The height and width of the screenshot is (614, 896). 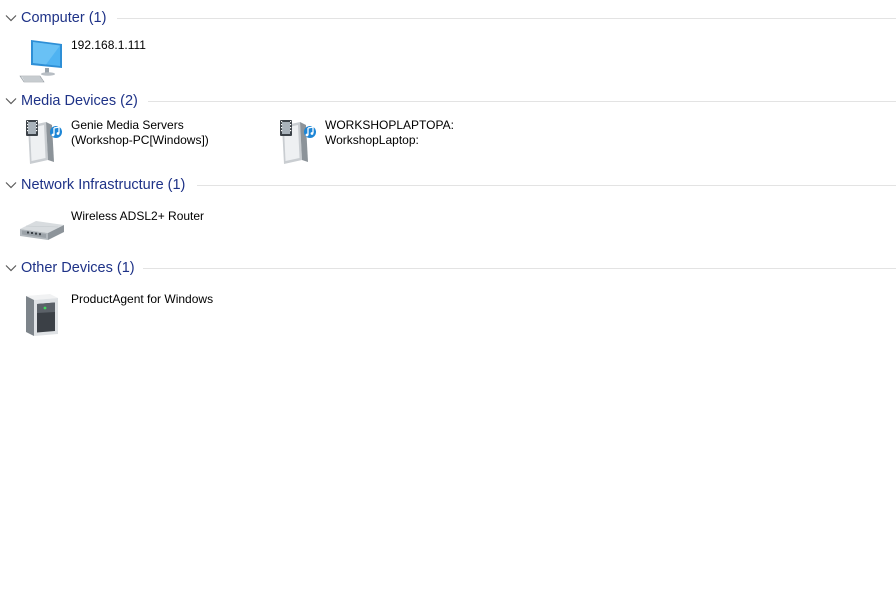 What do you see at coordinates (42, 230) in the screenshot?
I see `router-icon` at bounding box center [42, 230].